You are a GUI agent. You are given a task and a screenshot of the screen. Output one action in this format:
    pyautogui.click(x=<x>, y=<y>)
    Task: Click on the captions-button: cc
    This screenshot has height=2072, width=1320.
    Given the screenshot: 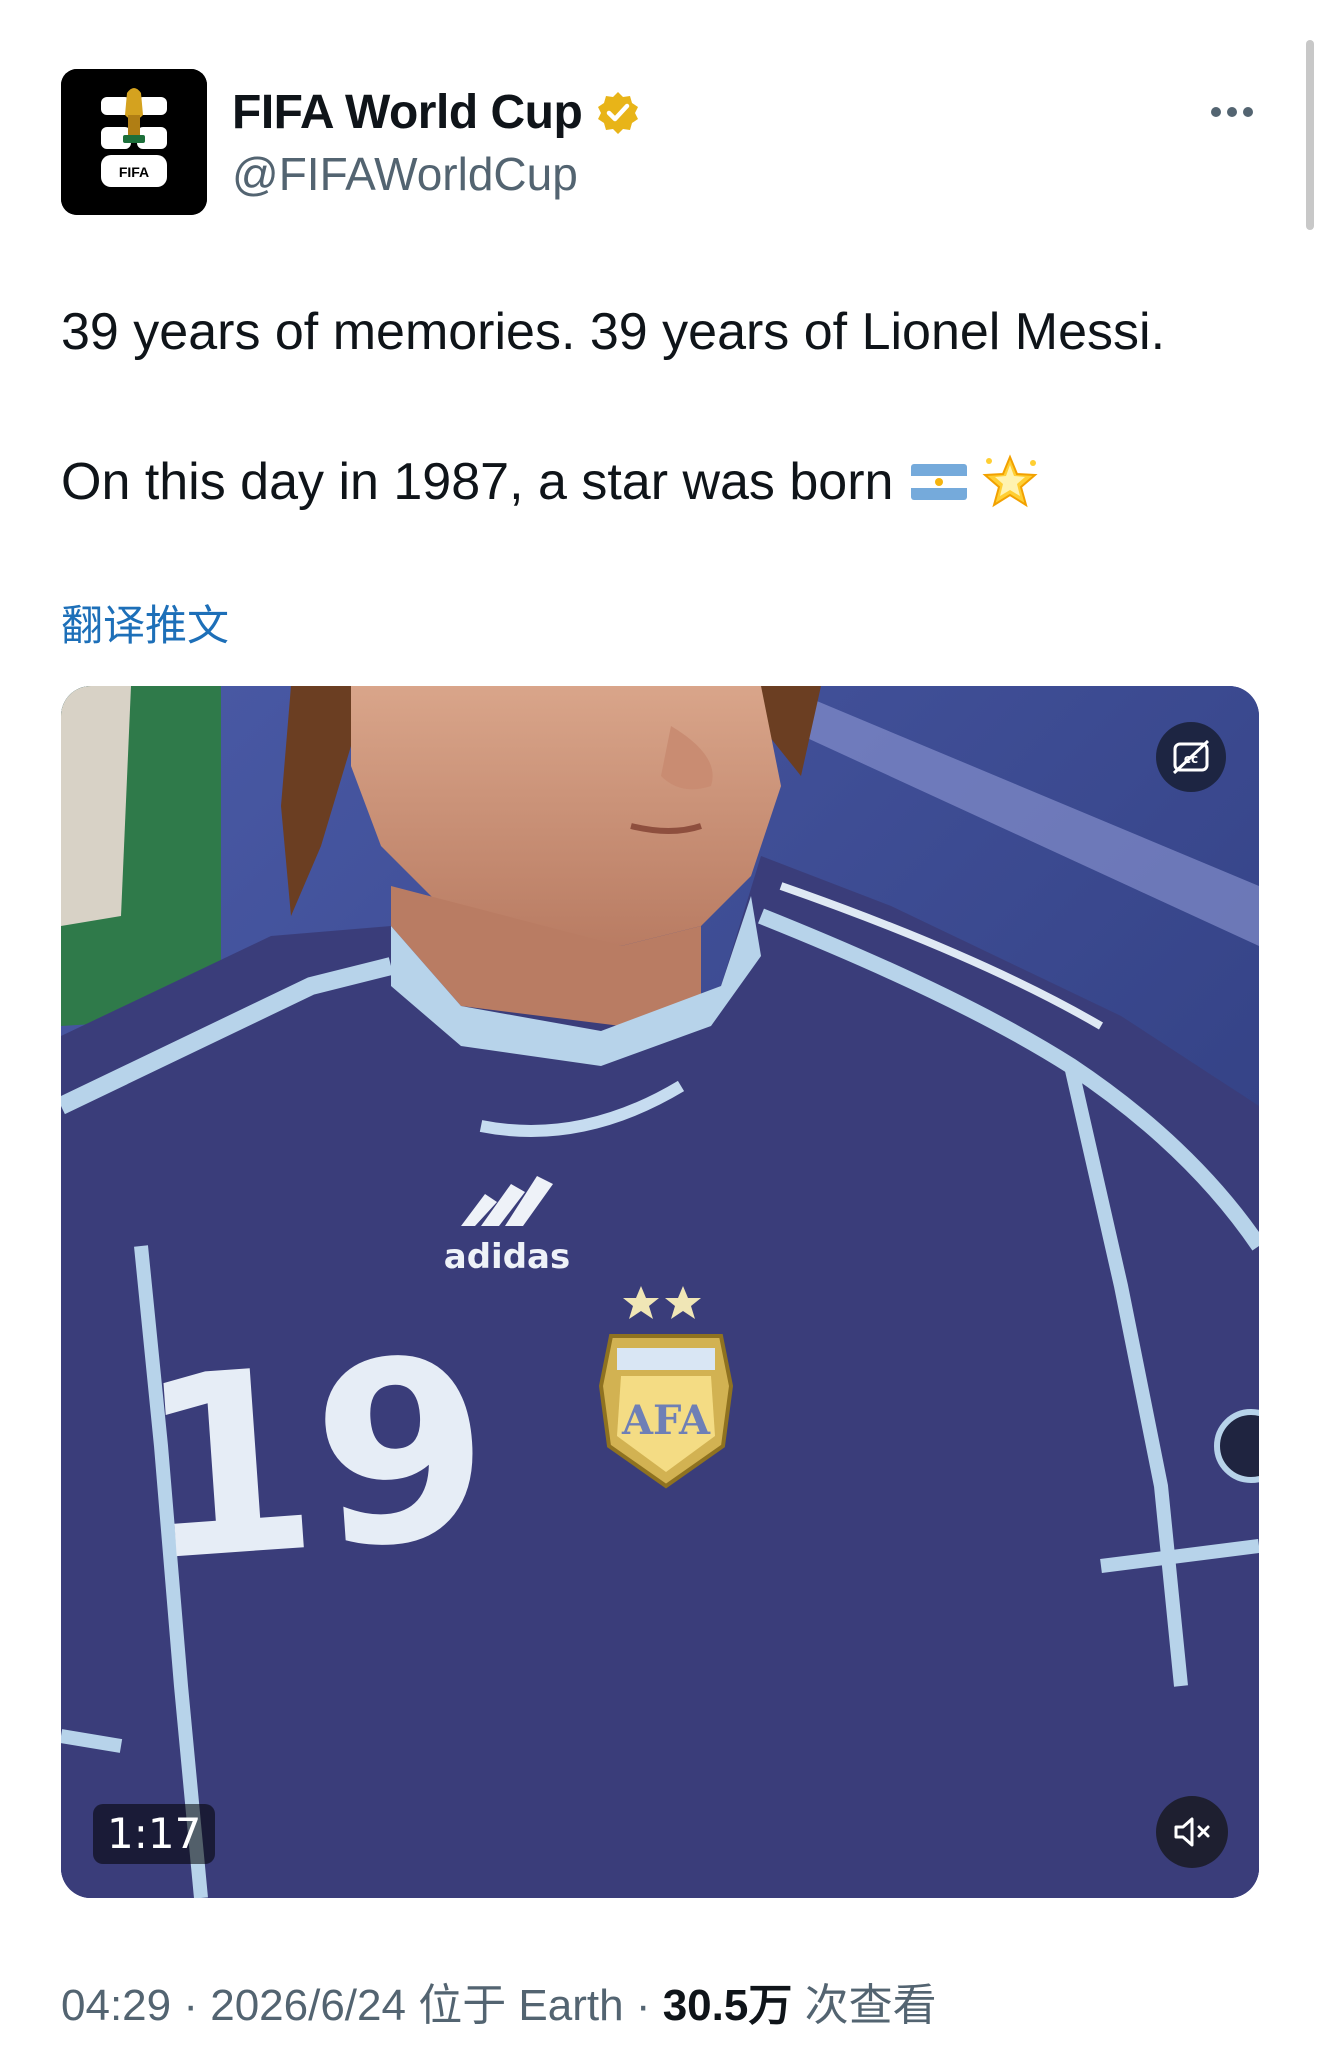 What is the action you would take?
    pyautogui.click(x=1191, y=757)
    